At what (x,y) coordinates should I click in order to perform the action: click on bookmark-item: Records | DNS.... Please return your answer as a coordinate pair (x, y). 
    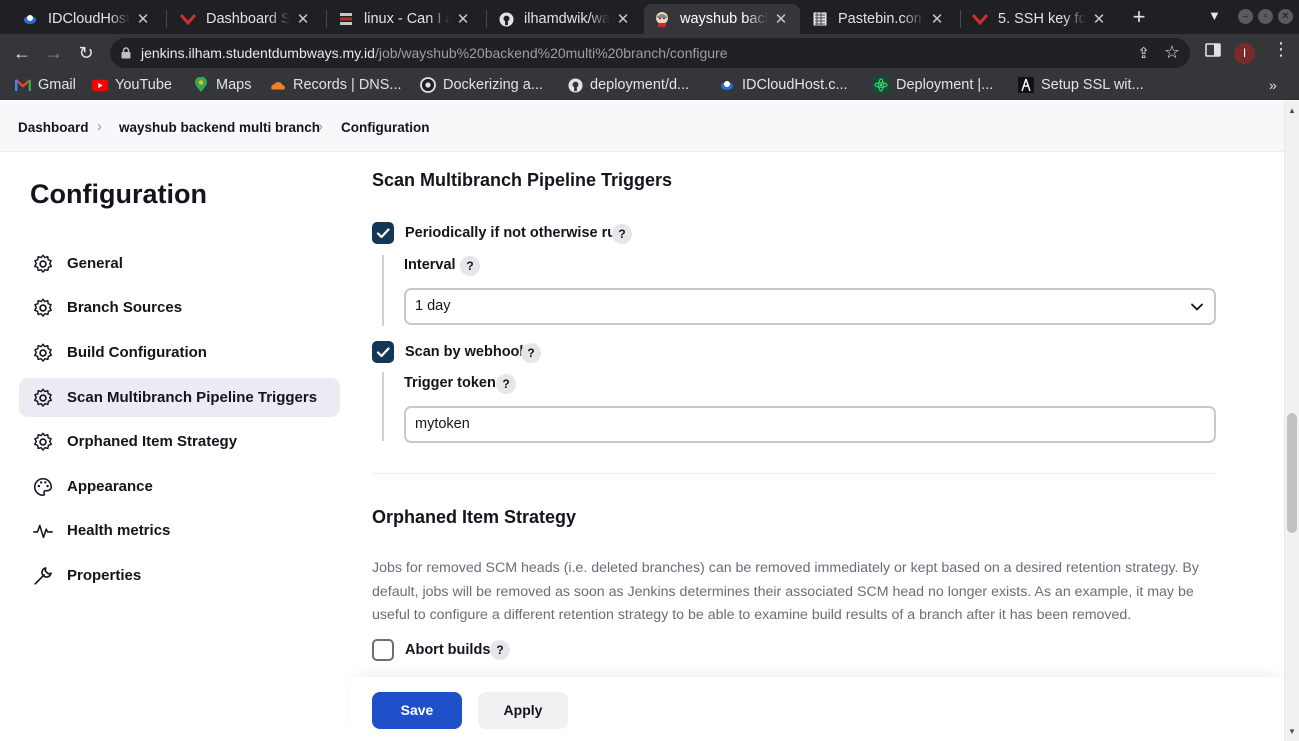
    Looking at the image, I should click on (336, 85).